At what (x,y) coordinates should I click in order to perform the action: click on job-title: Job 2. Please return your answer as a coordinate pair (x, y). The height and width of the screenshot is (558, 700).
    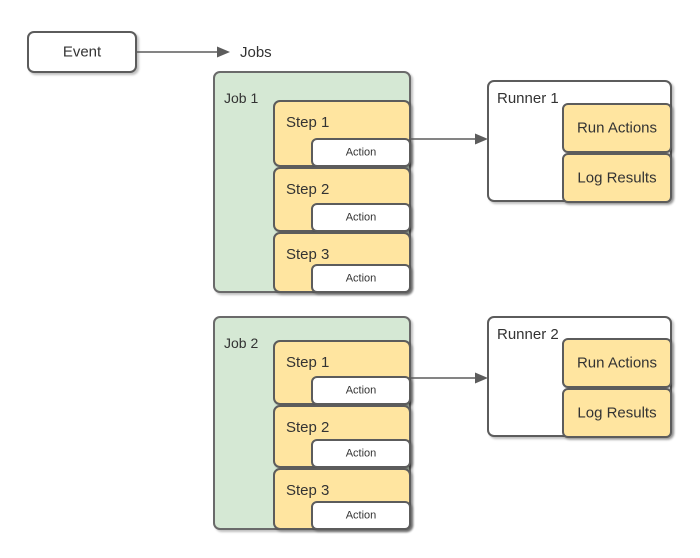
    Looking at the image, I should click on (241, 343).